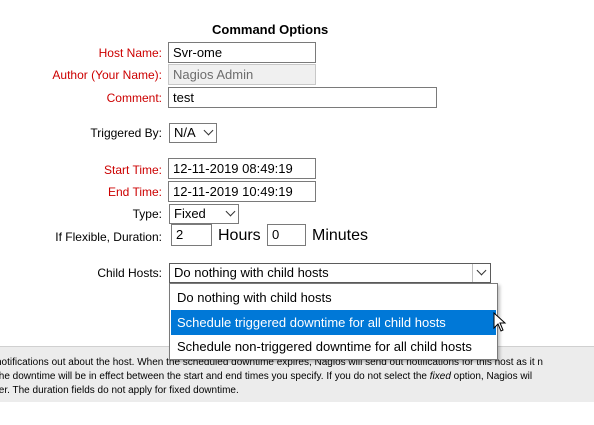 Image resolution: width=594 pixels, height=425 pixels. I want to click on end-time-field: 12-11-2019 10:49:19, so click(242, 191).